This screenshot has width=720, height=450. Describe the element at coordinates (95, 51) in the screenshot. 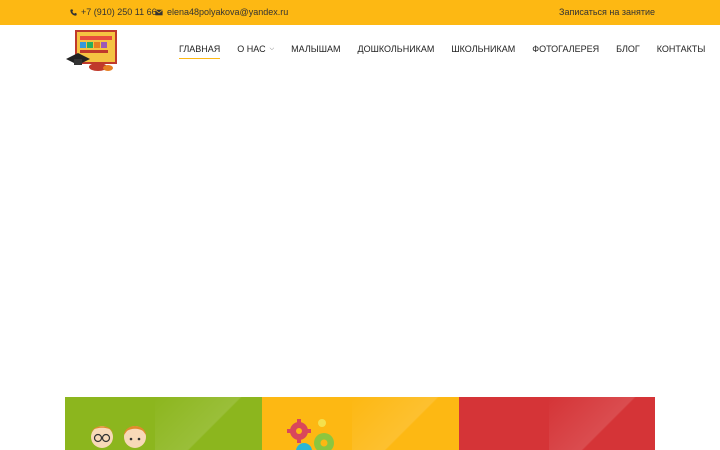

I see `school-abacus-logo` at that location.